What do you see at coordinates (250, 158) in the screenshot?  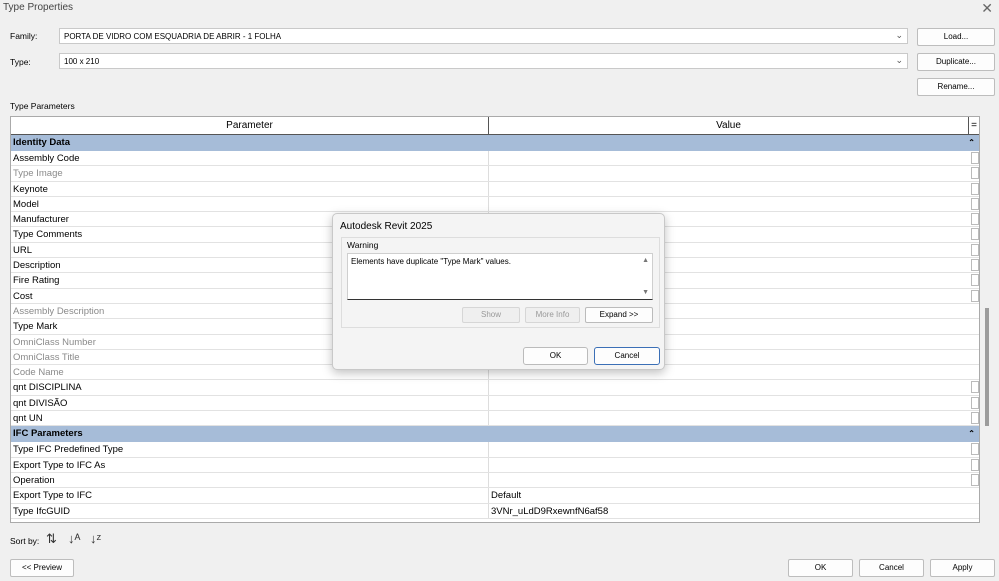 I see `parameter-name: Assembly Code` at bounding box center [250, 158].